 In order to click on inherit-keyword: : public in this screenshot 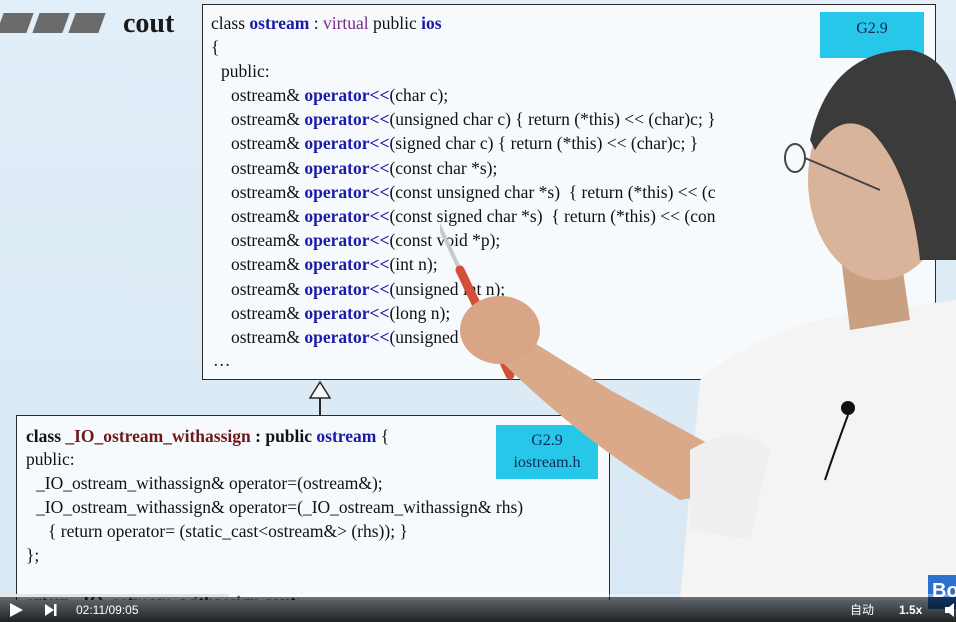, I will do `click(283, 436)`.